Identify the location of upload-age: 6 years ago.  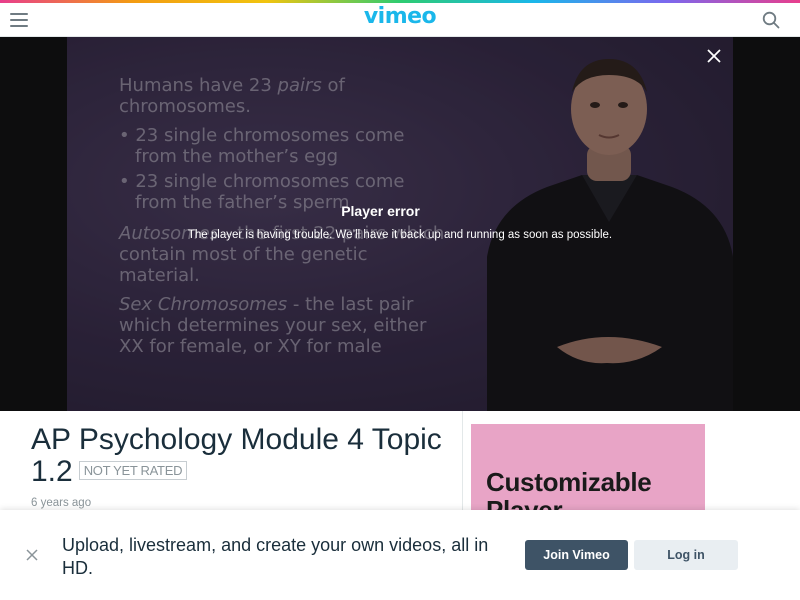
(61, 503).